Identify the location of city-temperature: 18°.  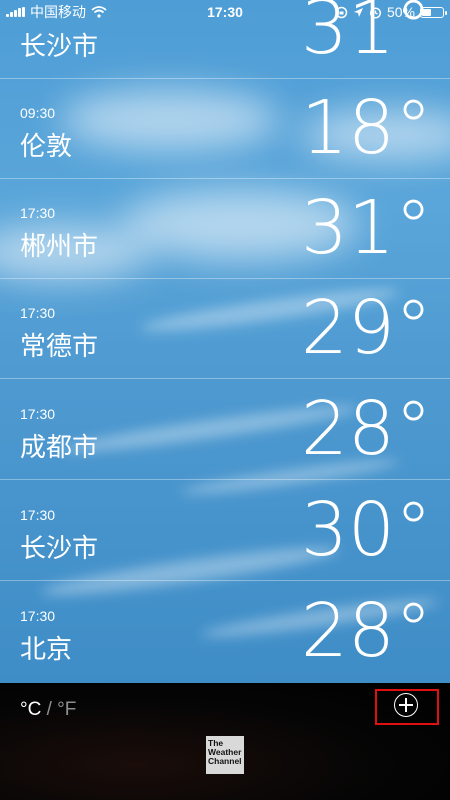
(366, 128).